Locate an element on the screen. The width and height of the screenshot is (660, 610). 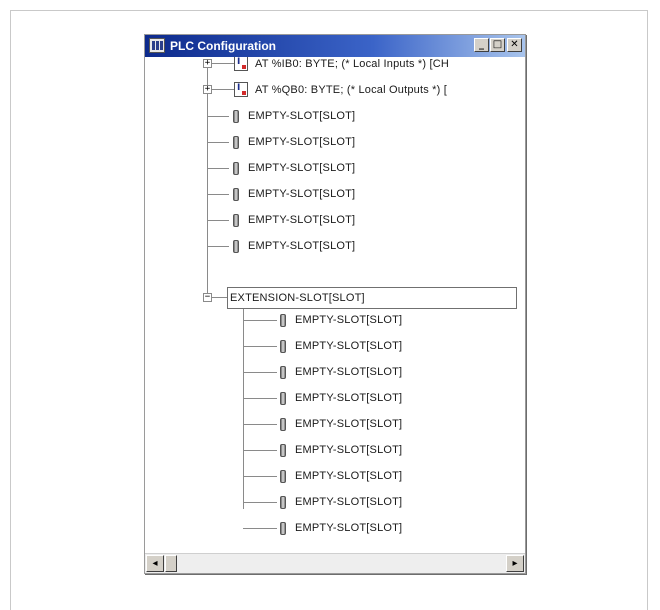
tree-trunk-line is located at coordinates (207, 179).